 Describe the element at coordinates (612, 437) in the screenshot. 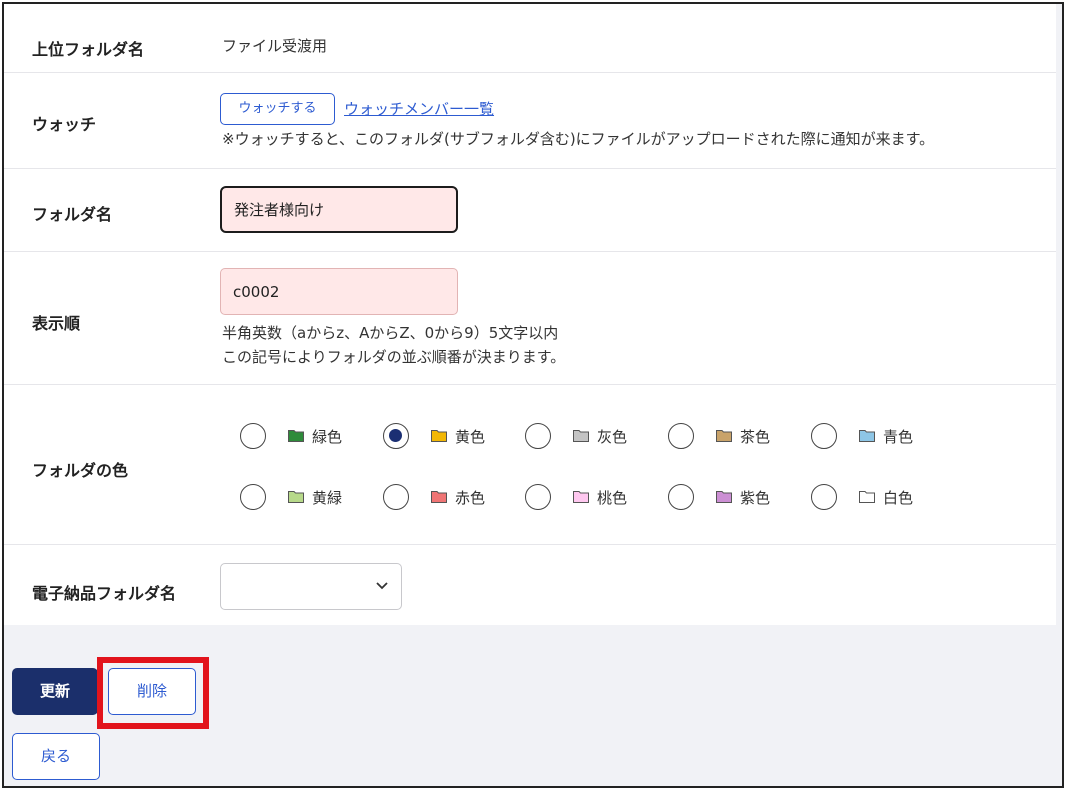

I see `color-name: 灰色` at that location.